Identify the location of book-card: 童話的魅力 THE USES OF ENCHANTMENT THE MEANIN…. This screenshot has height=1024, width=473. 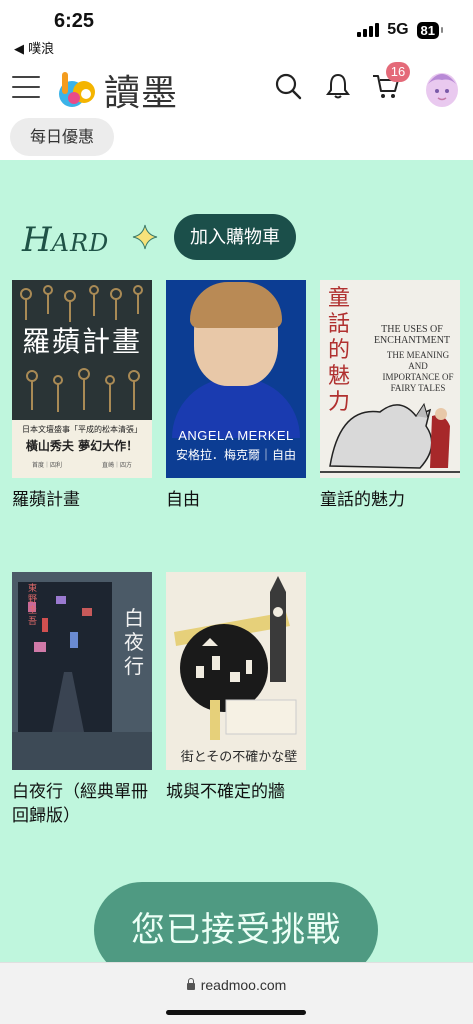
(390, 396).